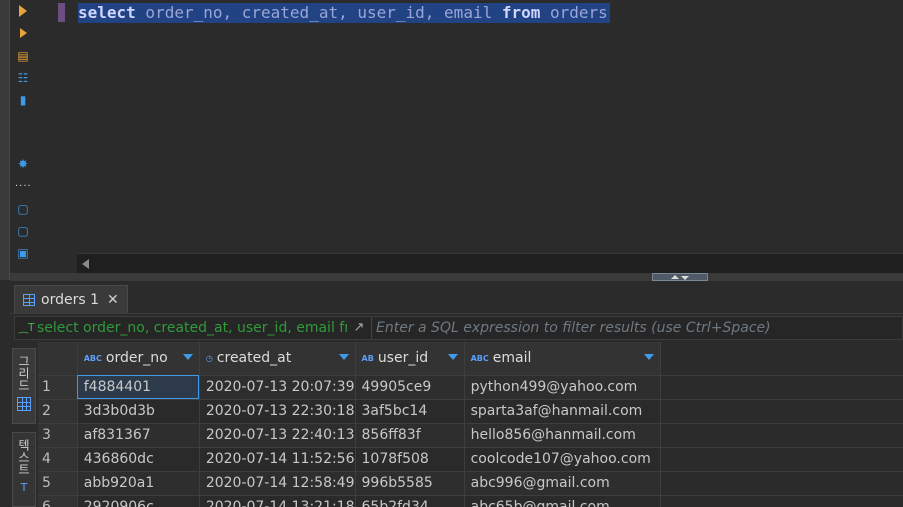 This screenshot has width=903, height=507. Describe the element at coordinates (113, 300) in the screenshot. I see `close-tab-icon: ✕` at that location.